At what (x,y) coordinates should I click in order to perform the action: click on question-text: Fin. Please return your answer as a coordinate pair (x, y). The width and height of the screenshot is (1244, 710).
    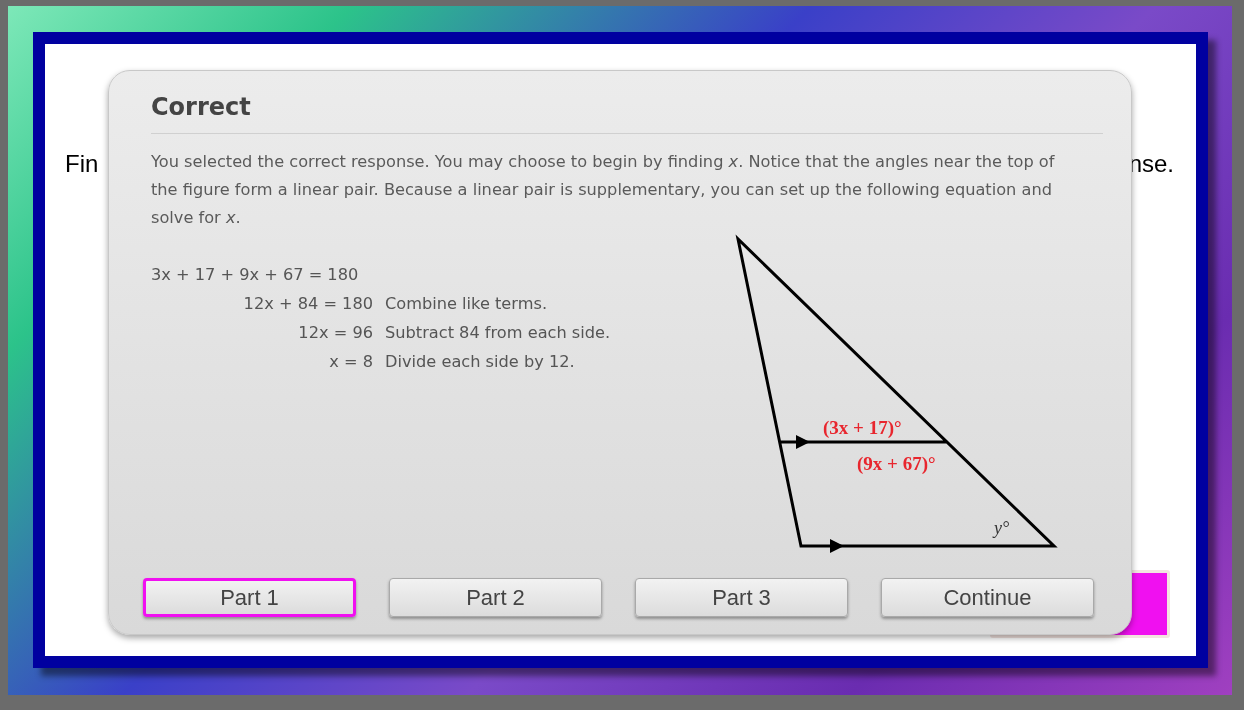
    Looking at the image, I should click on (82, 164).